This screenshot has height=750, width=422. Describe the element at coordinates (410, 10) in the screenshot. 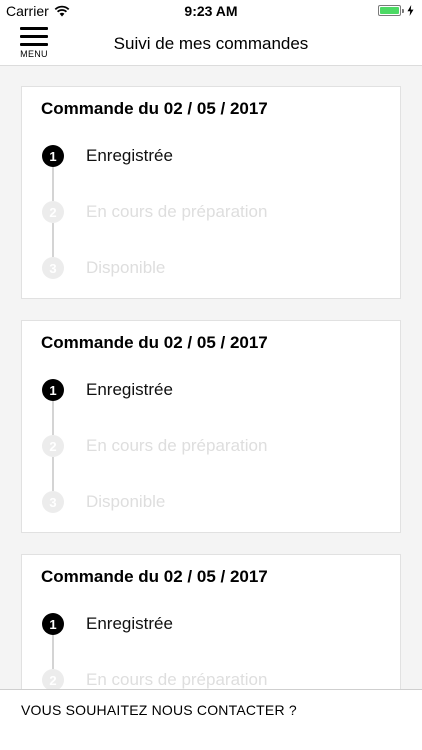

I see `charging-icon` at that location.